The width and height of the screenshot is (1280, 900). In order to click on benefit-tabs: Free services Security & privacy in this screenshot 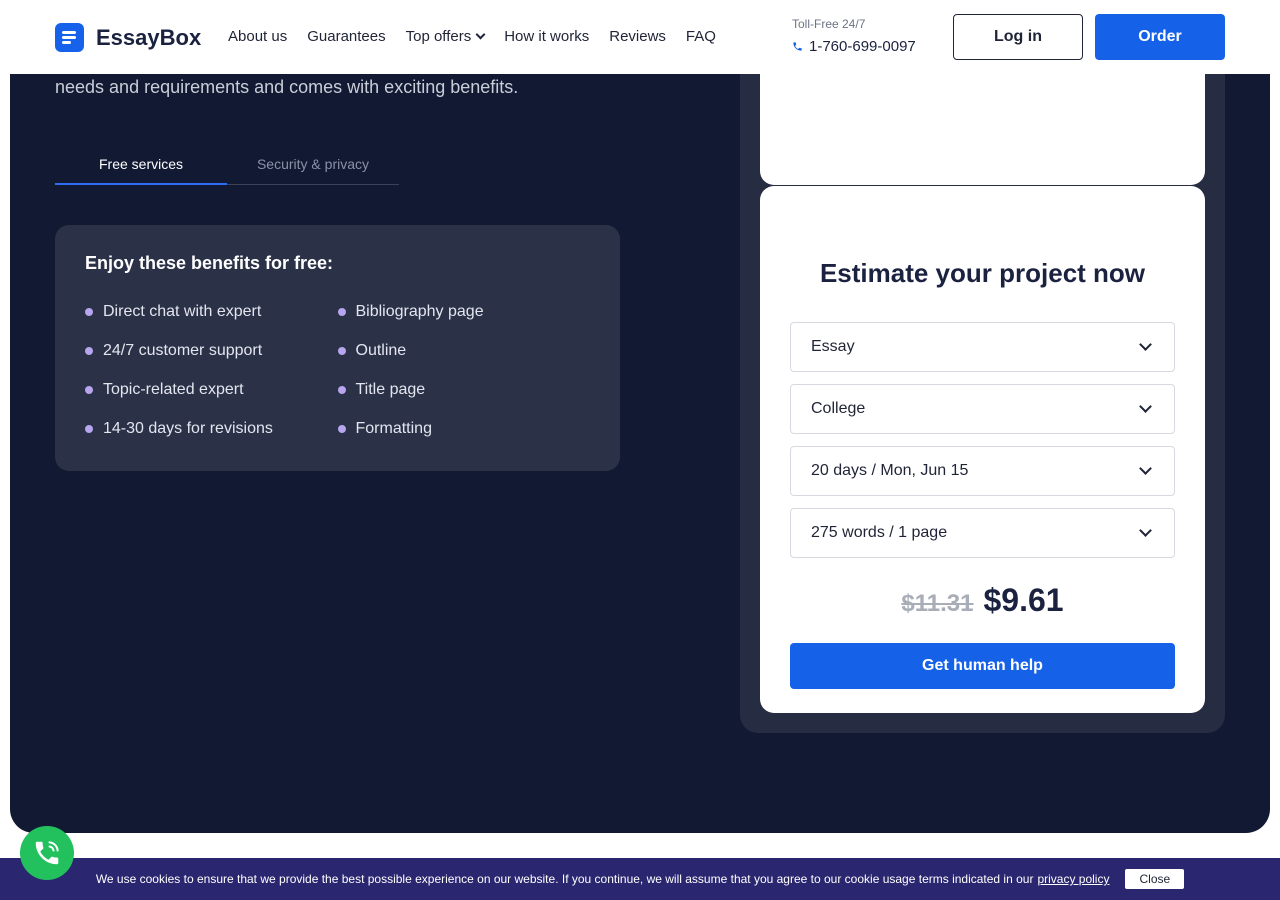, I will do `click(227, 167)`.